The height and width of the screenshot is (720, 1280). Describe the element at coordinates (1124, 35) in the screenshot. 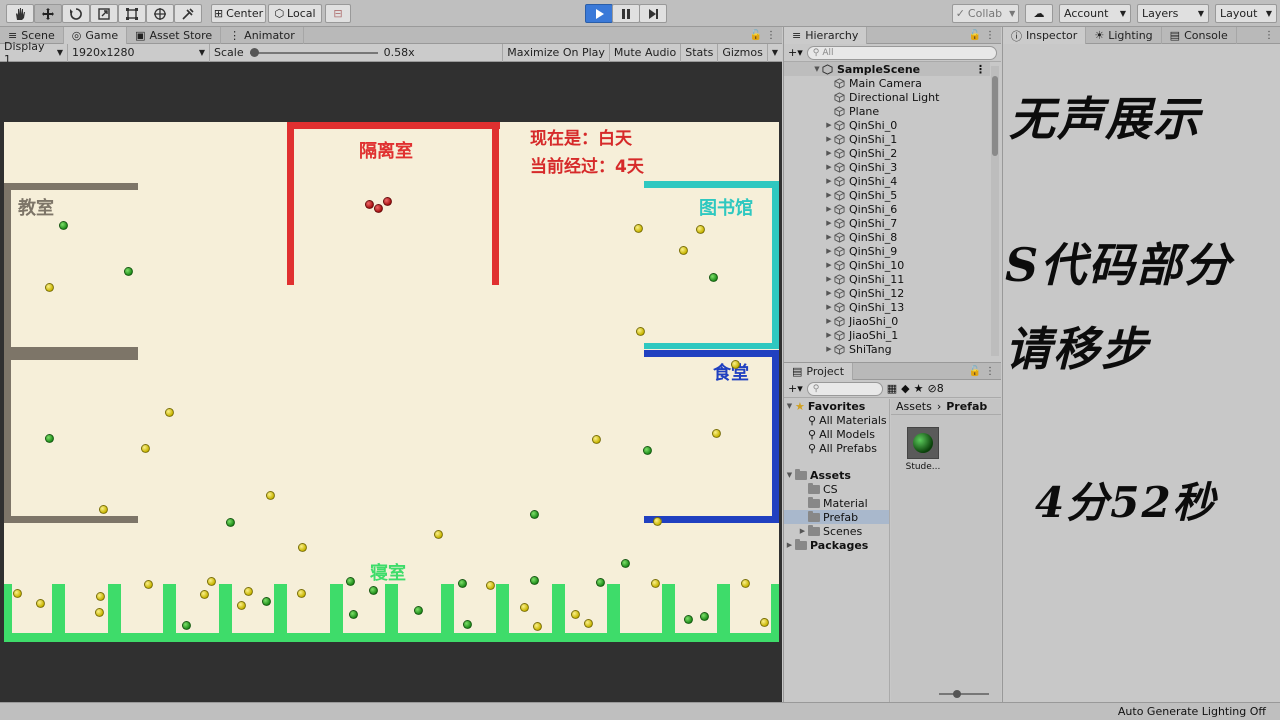

I see `tab-lighting: ☀ Lighting` at that location.